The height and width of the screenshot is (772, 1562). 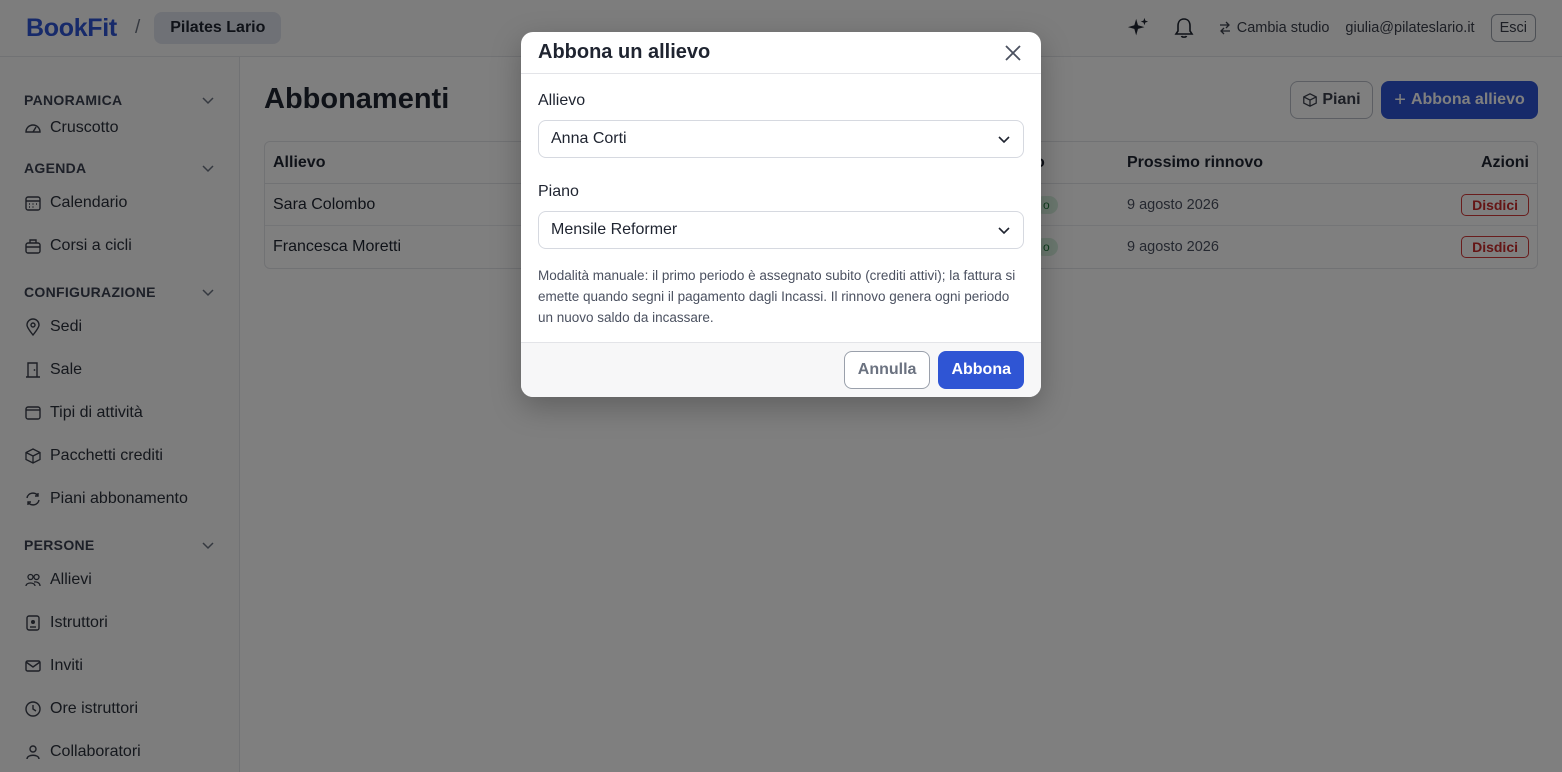 What do you see at coordinates (624, 52) in the screenshot?
I see `dialog-title: Abbona un allievo` at bounding box center [624, 52].